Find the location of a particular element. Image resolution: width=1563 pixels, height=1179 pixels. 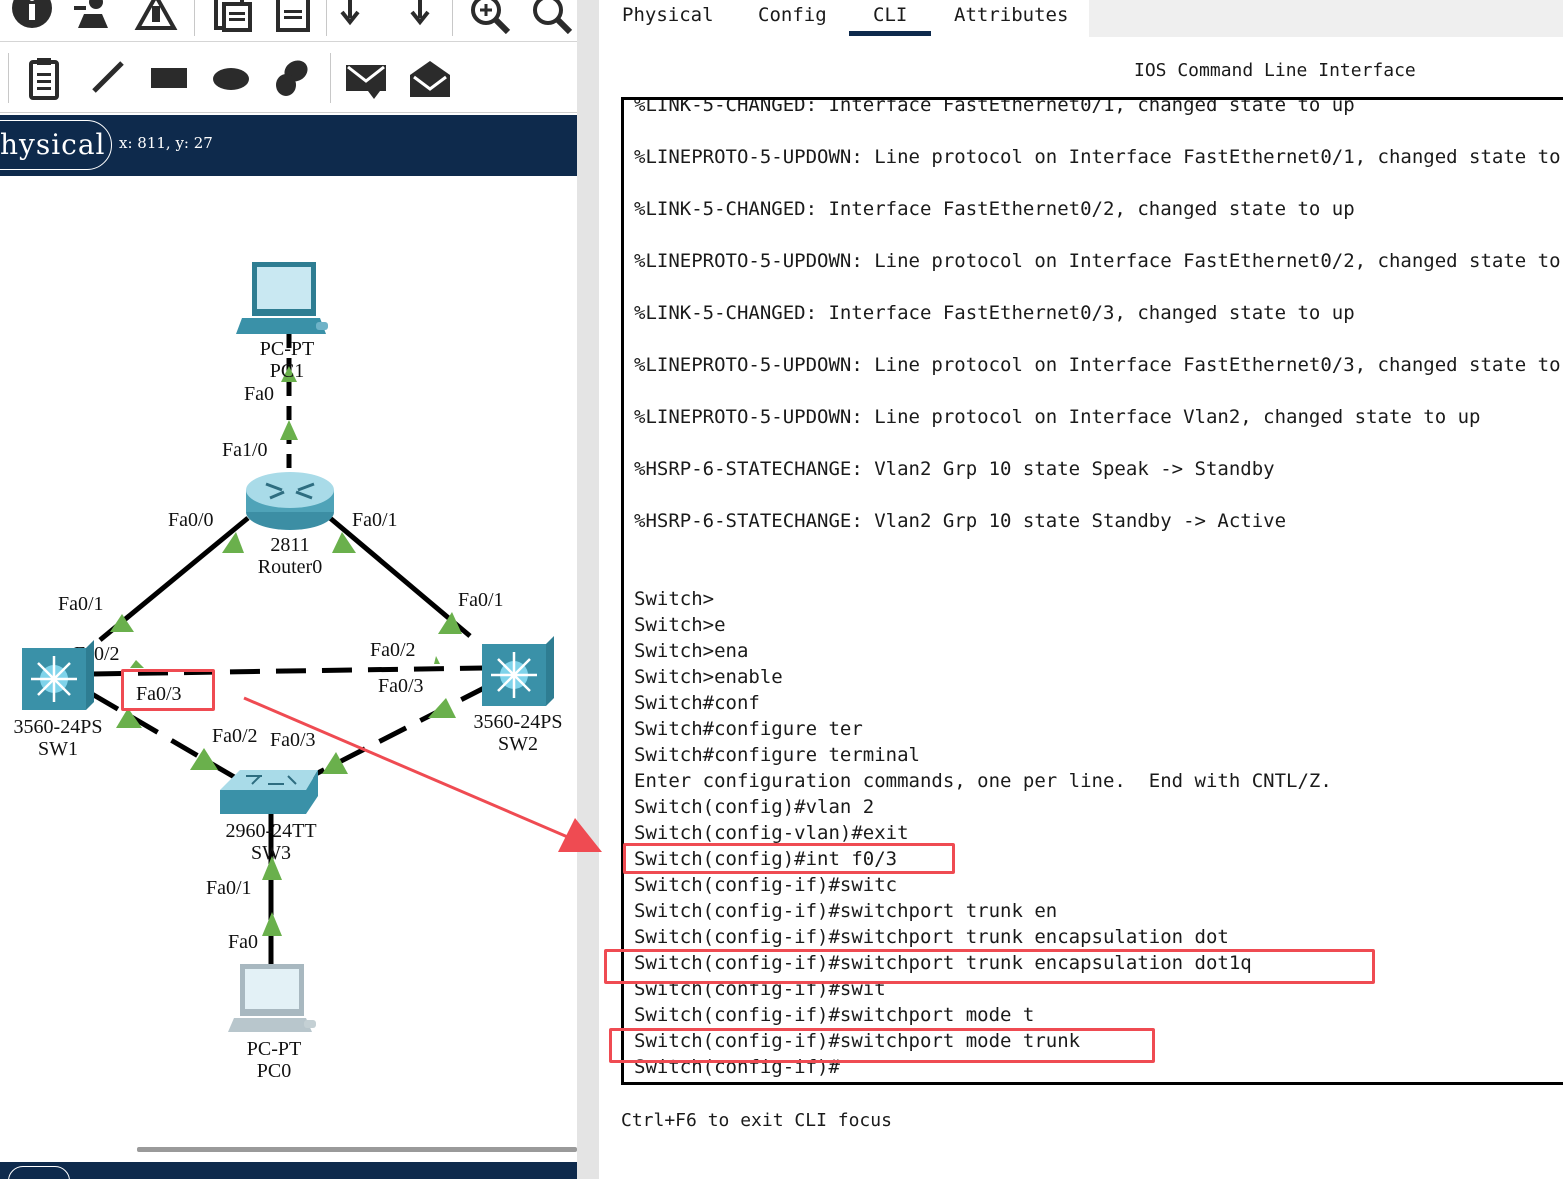

tab-config: Config is located at coordinates (792, 18).